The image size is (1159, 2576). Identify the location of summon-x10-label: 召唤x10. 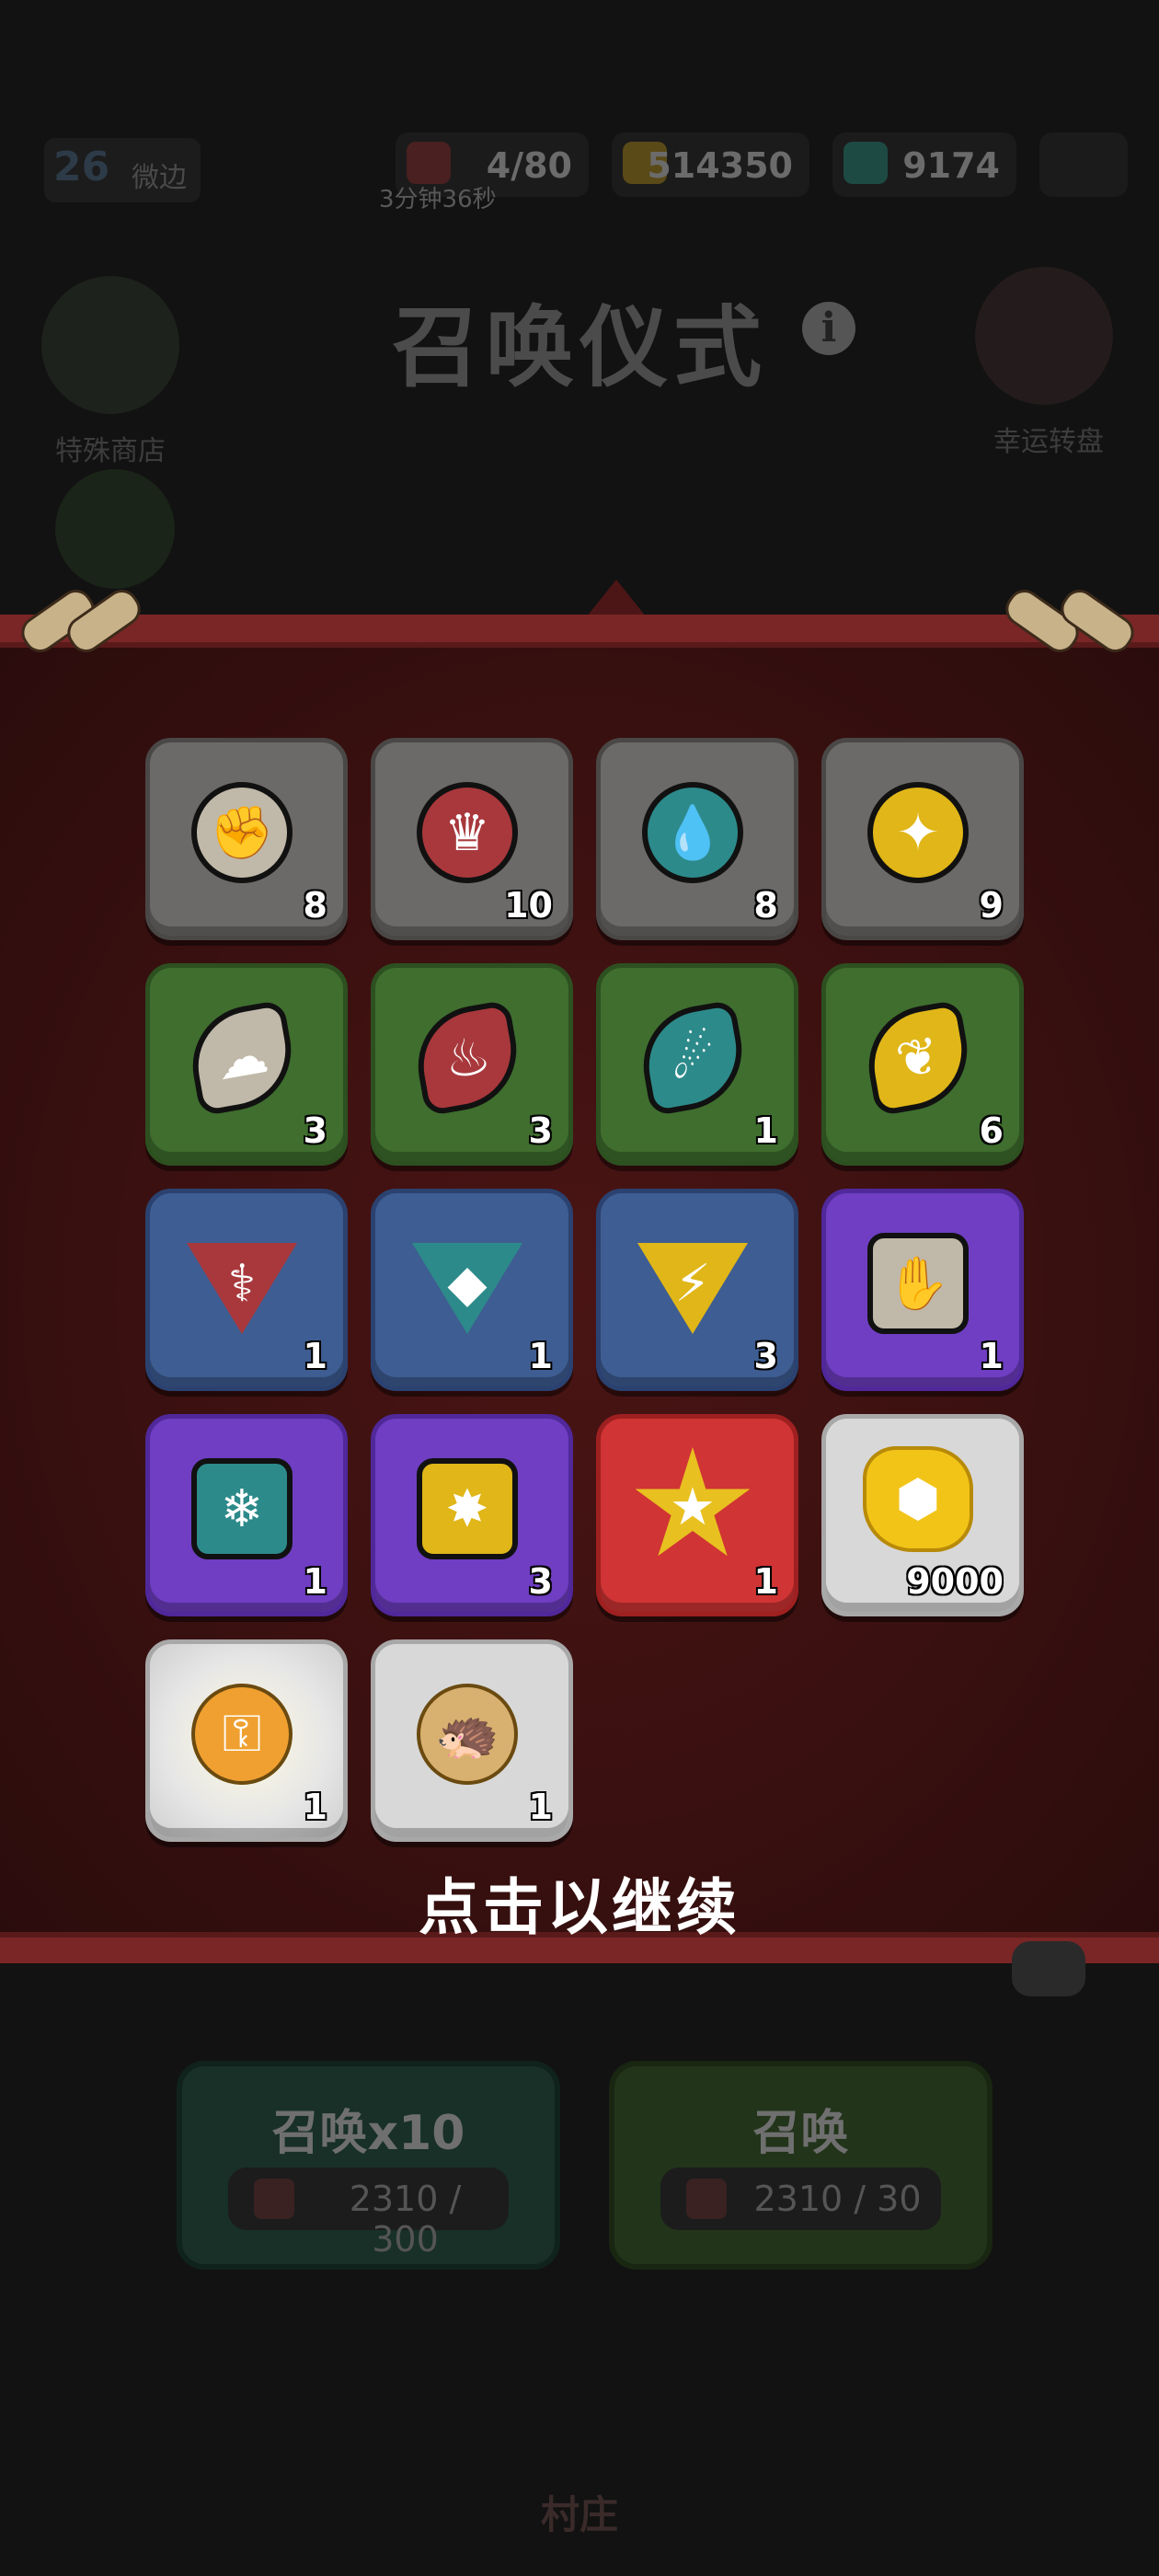
(368, 2133).